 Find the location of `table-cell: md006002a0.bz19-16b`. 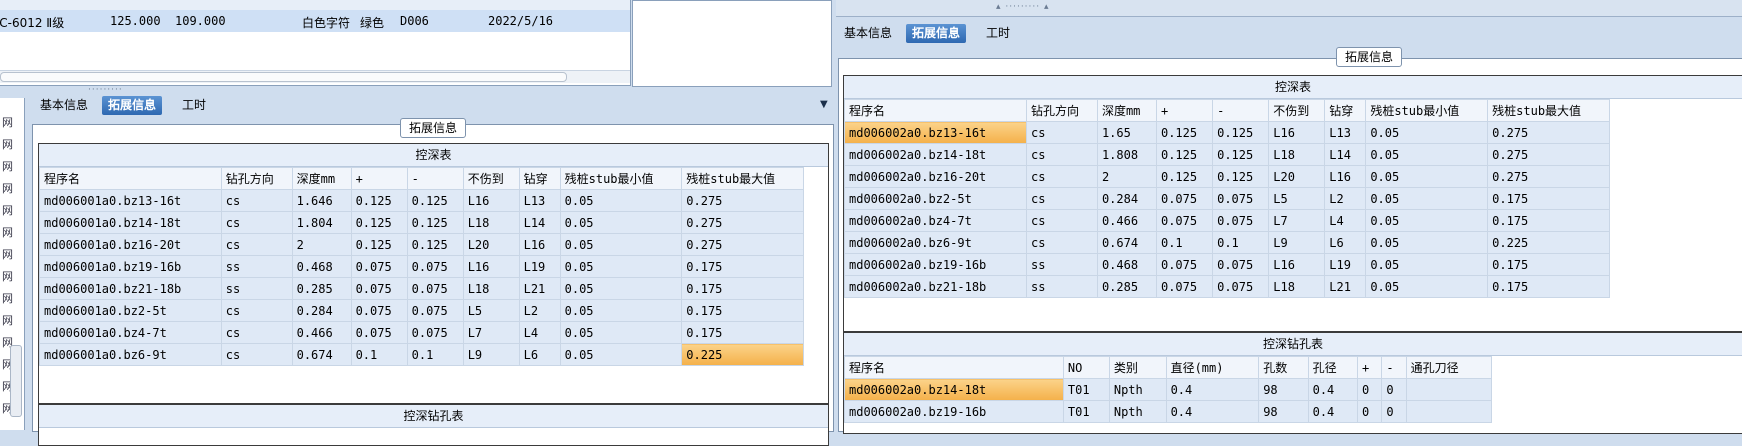

table-cell: md006002a0.bz19-16b is located at coordinates (935, 264).